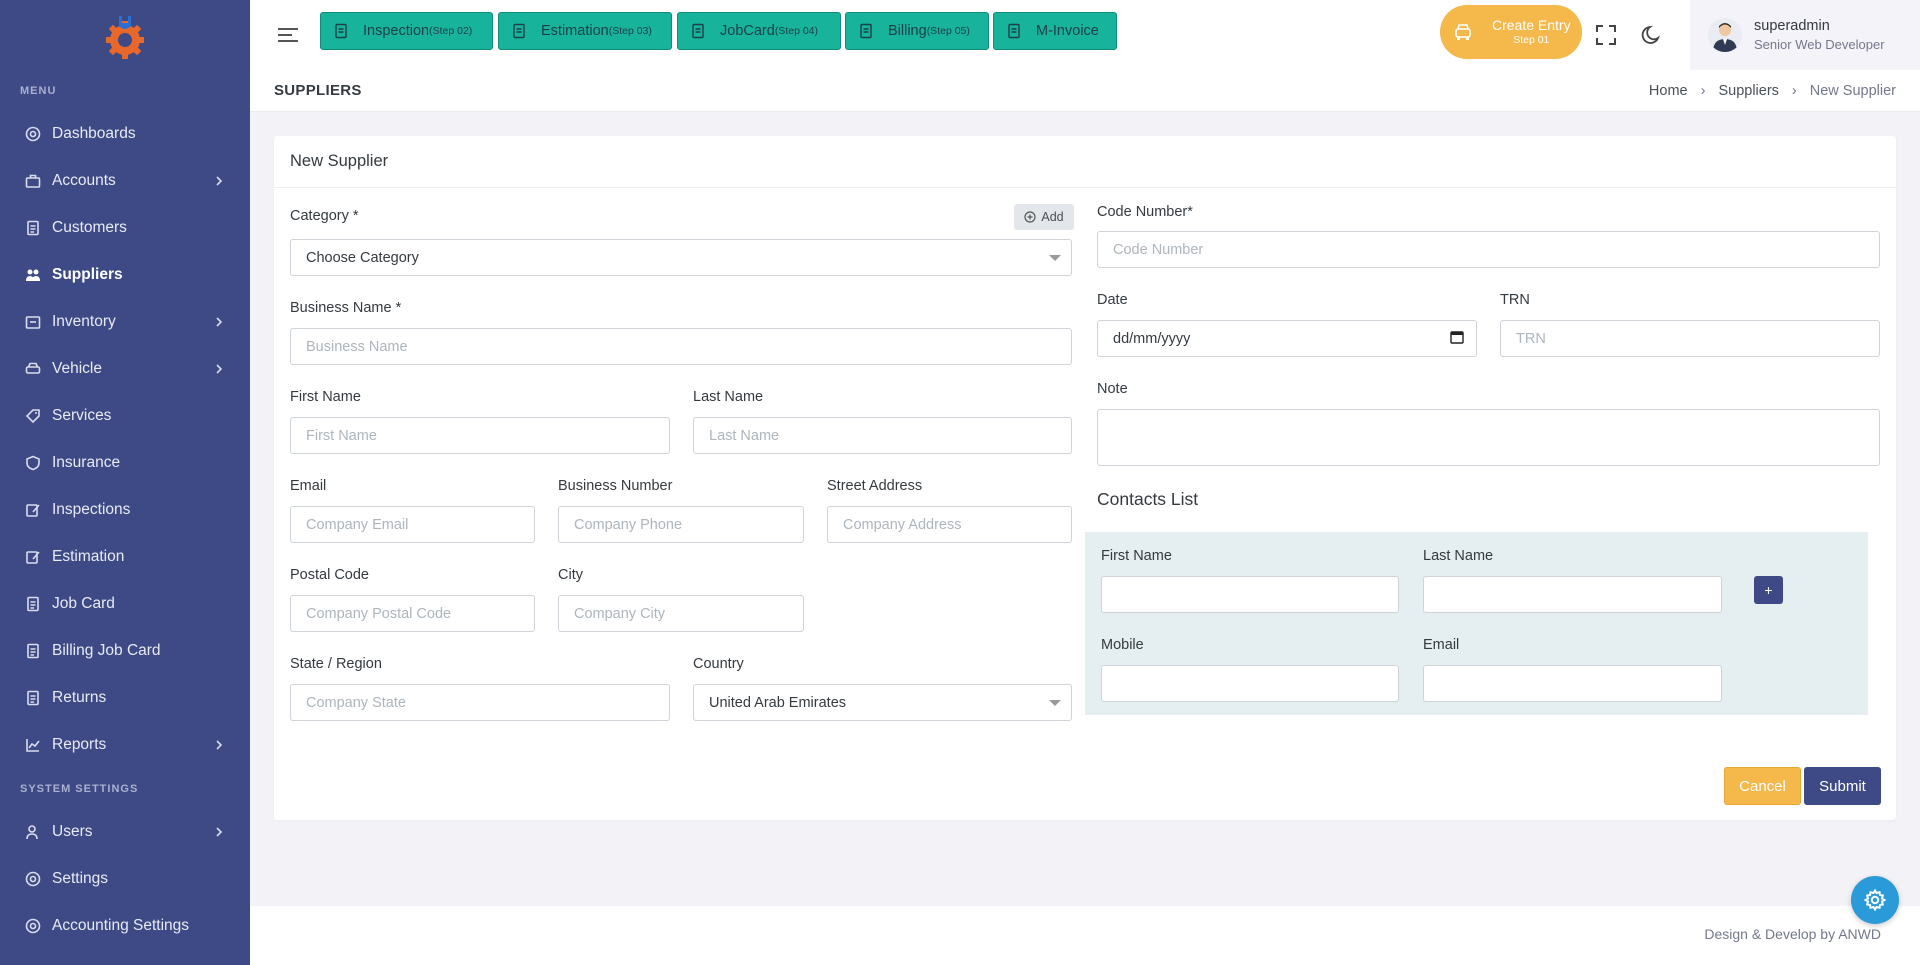  I want to click on code-number-input: Code Number, so click(1488, 249).